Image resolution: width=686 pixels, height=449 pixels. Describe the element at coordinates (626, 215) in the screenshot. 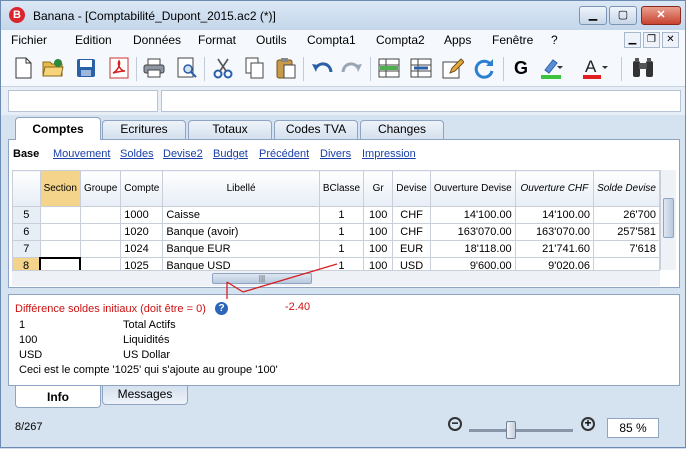

I see `cell-solde-devise: 26'700` at that location.